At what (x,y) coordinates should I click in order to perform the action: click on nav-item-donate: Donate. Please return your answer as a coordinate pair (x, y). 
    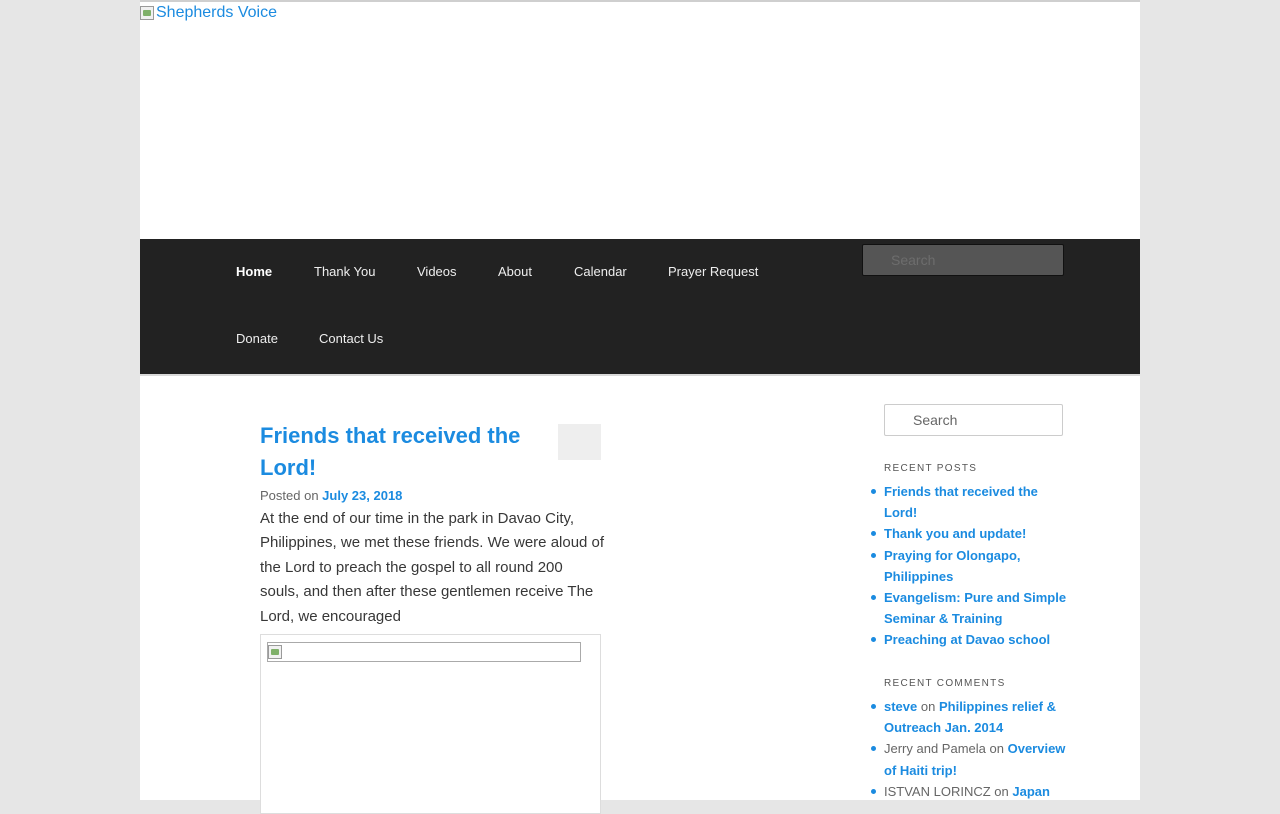
    Looking at the image, I should click on (257, 338).